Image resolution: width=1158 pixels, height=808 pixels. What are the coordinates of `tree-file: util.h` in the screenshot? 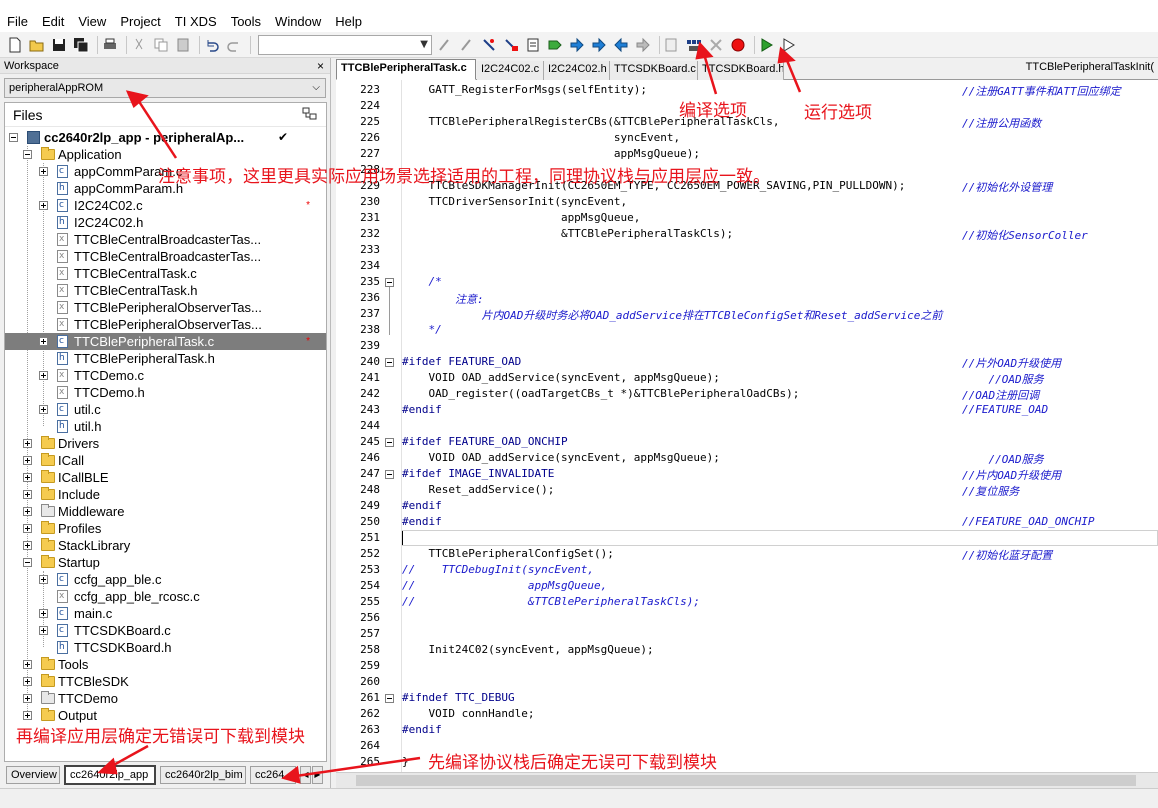 It's located at (165, 426).